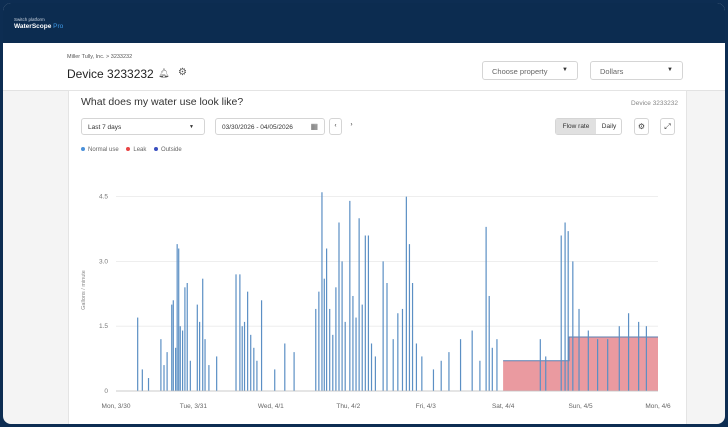  I want to click on card-device-label: Device 3233232, so click(654, 103).